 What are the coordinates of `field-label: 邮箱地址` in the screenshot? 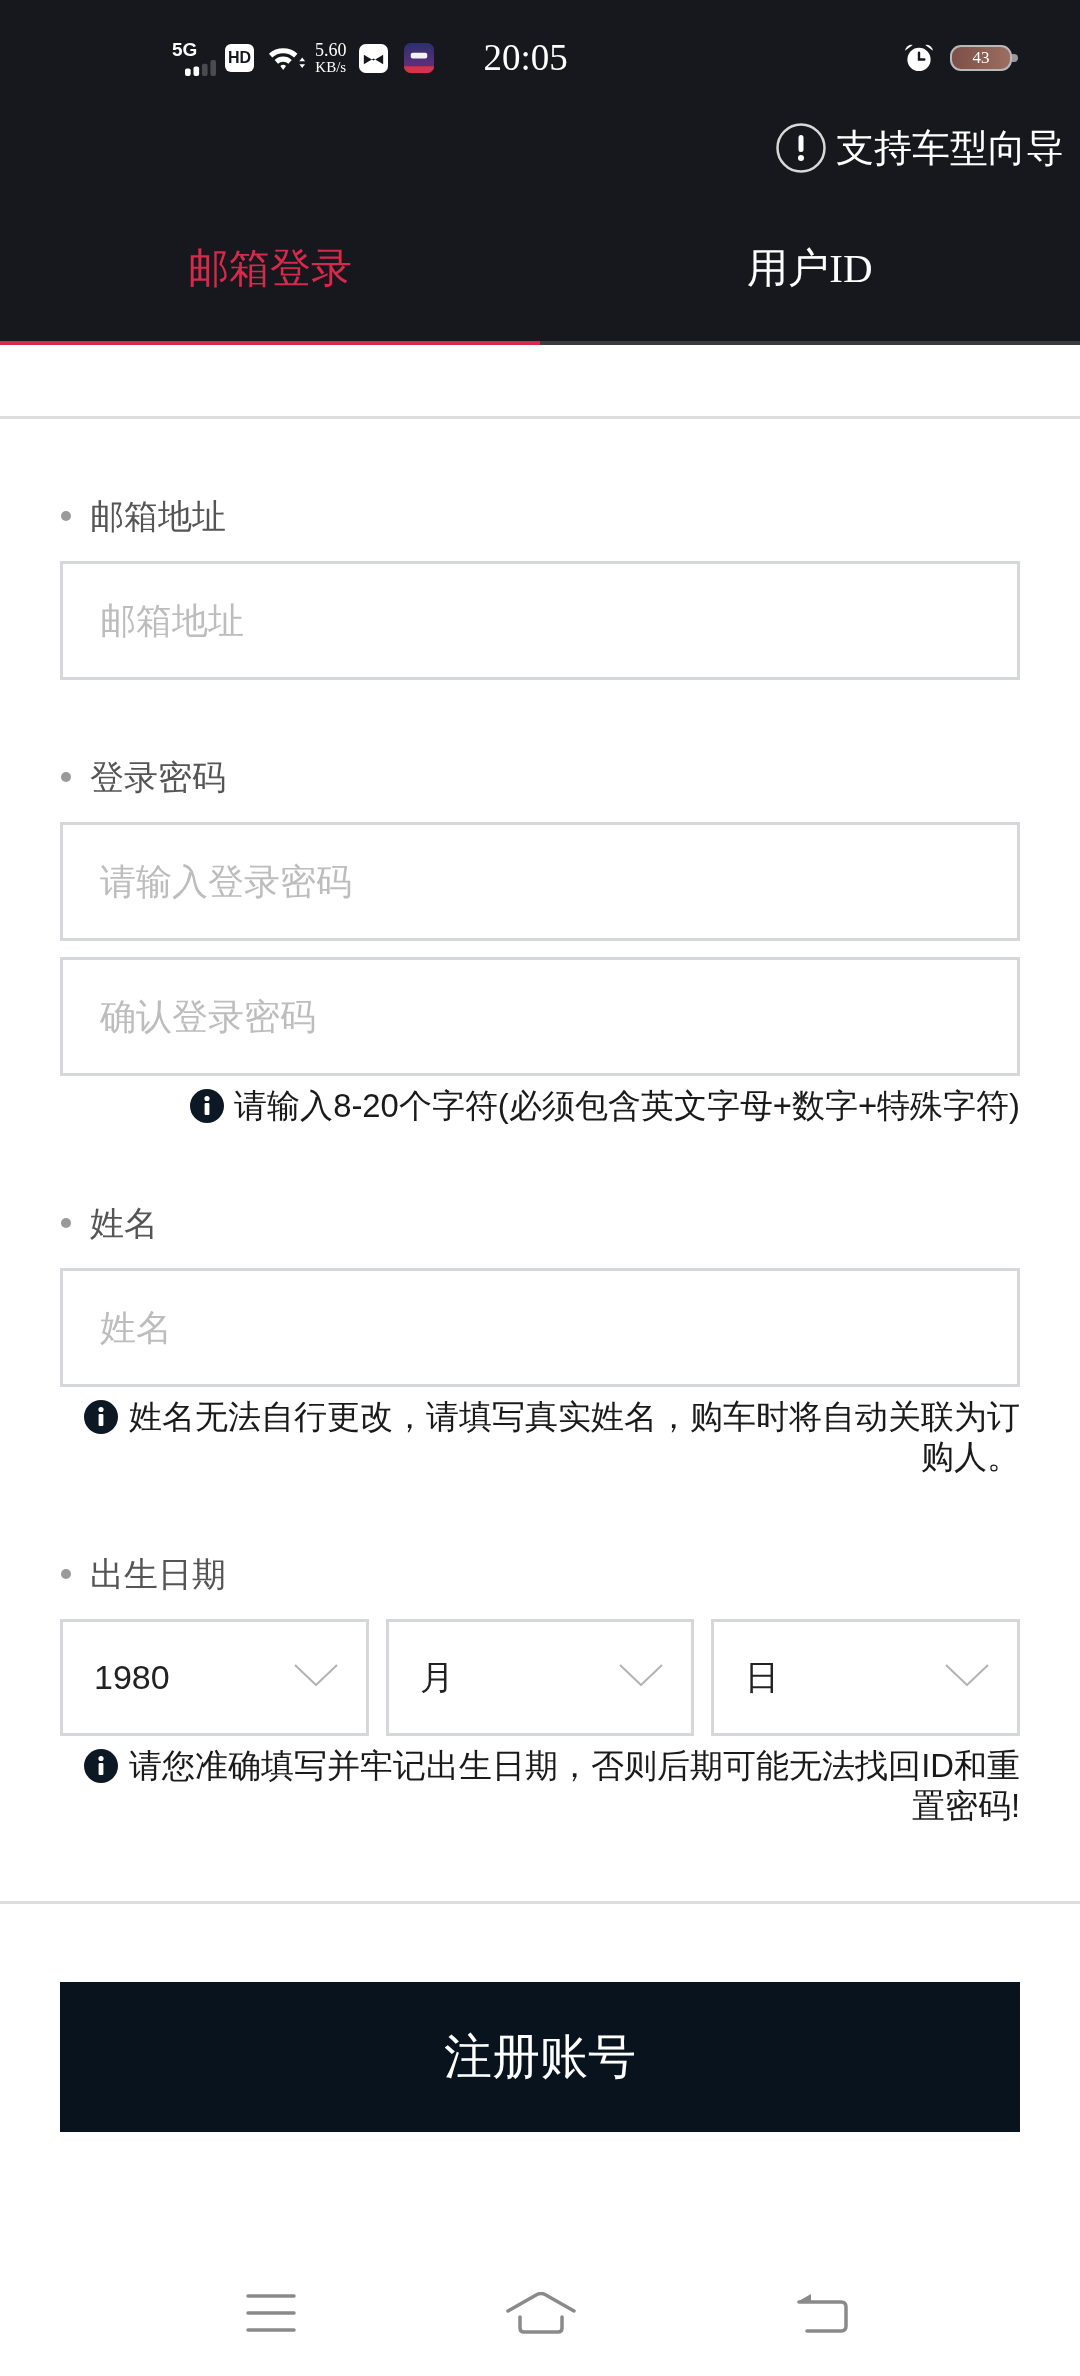 It's located at (158, 516).